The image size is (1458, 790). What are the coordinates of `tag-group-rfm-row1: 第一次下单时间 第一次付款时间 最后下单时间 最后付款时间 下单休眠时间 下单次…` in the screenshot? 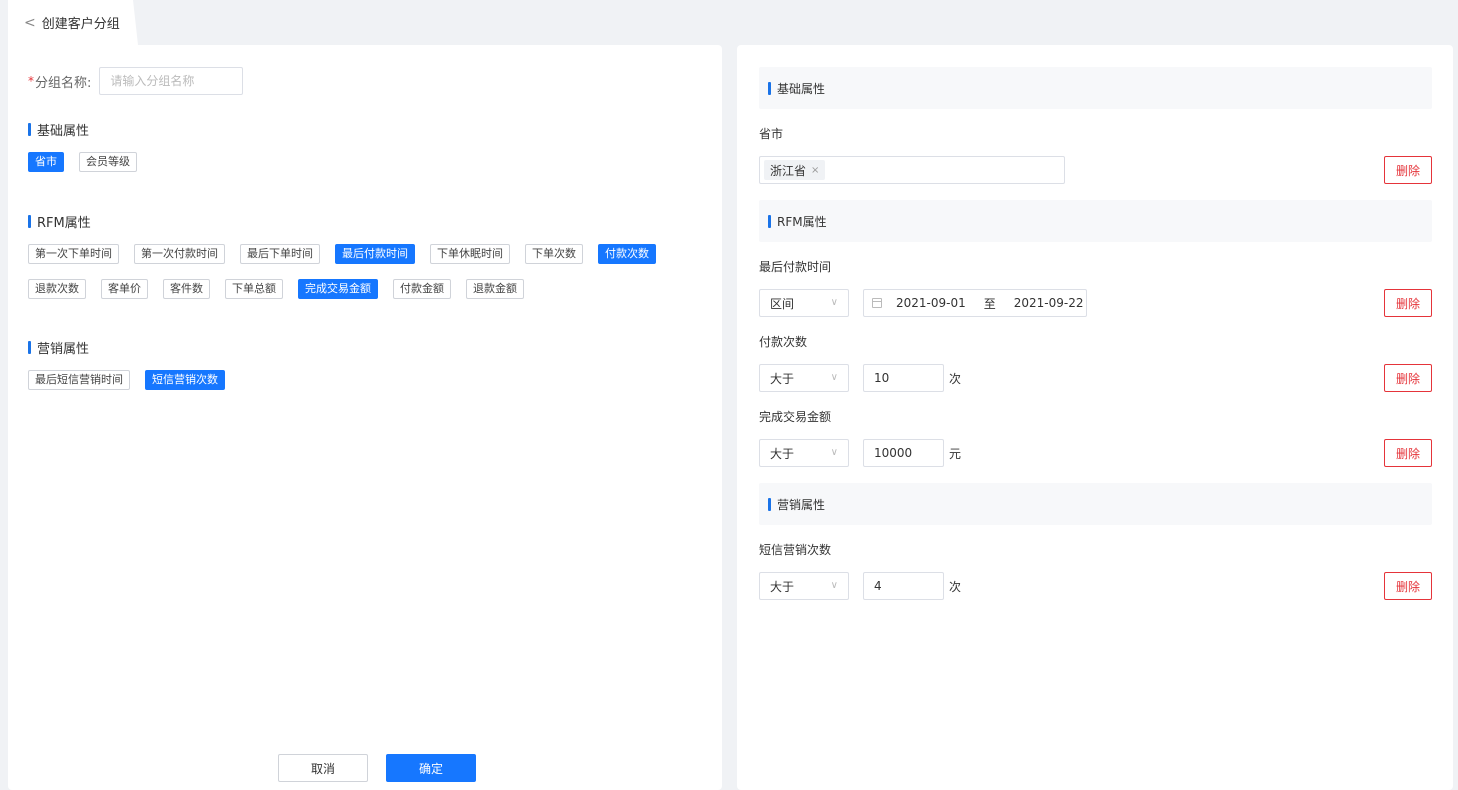 It's located at (358, 254).